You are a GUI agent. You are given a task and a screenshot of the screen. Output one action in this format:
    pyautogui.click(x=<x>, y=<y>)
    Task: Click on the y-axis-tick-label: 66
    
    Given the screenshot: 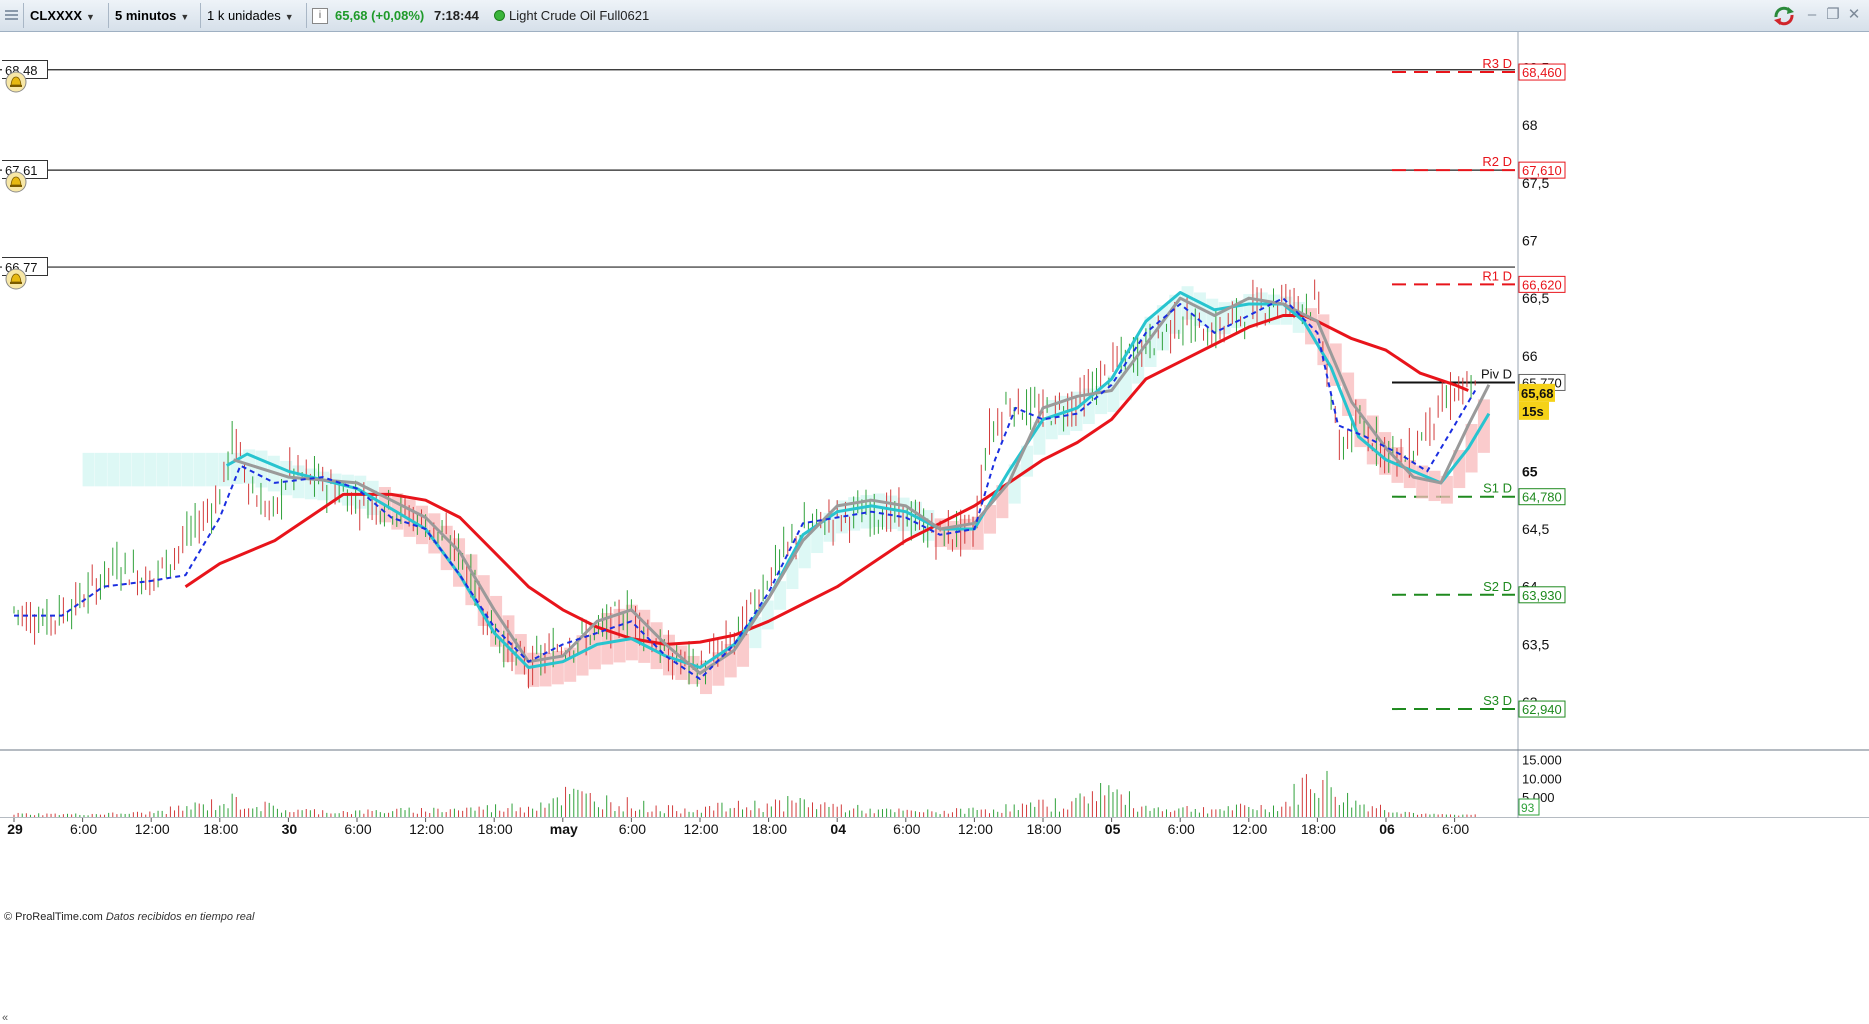 What is the action you would take?
    pyautogui.click(x=1530, y=356)
    